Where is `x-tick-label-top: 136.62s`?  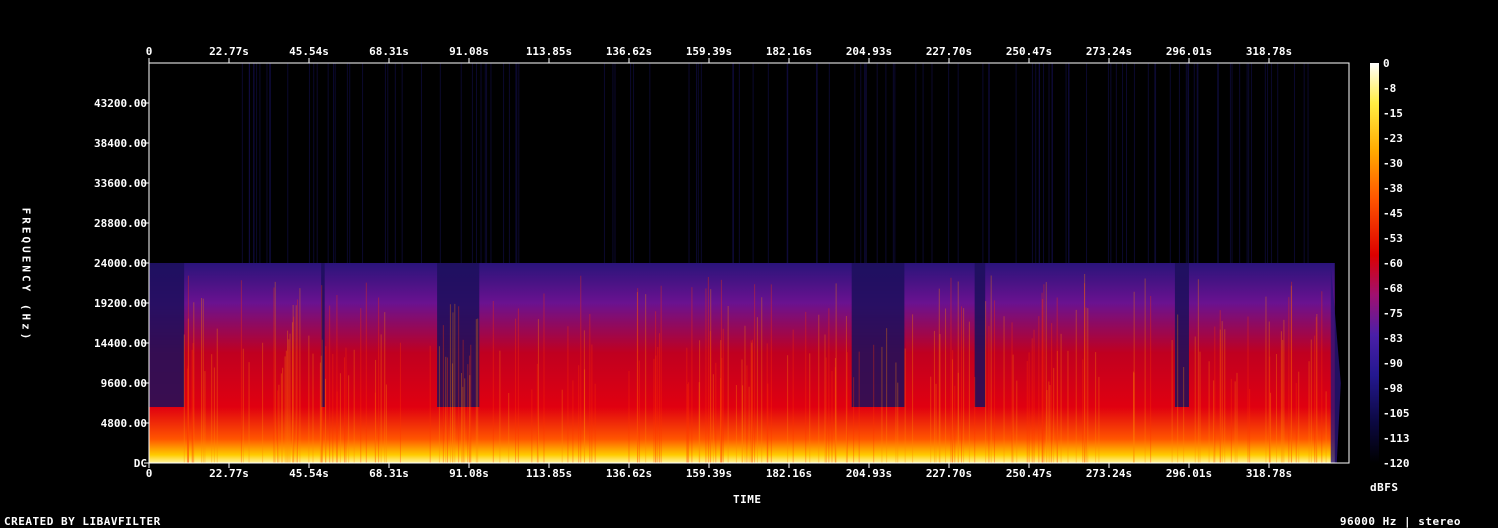 x-tick-label-top: 136.62s is located at coordinates (629, 51).